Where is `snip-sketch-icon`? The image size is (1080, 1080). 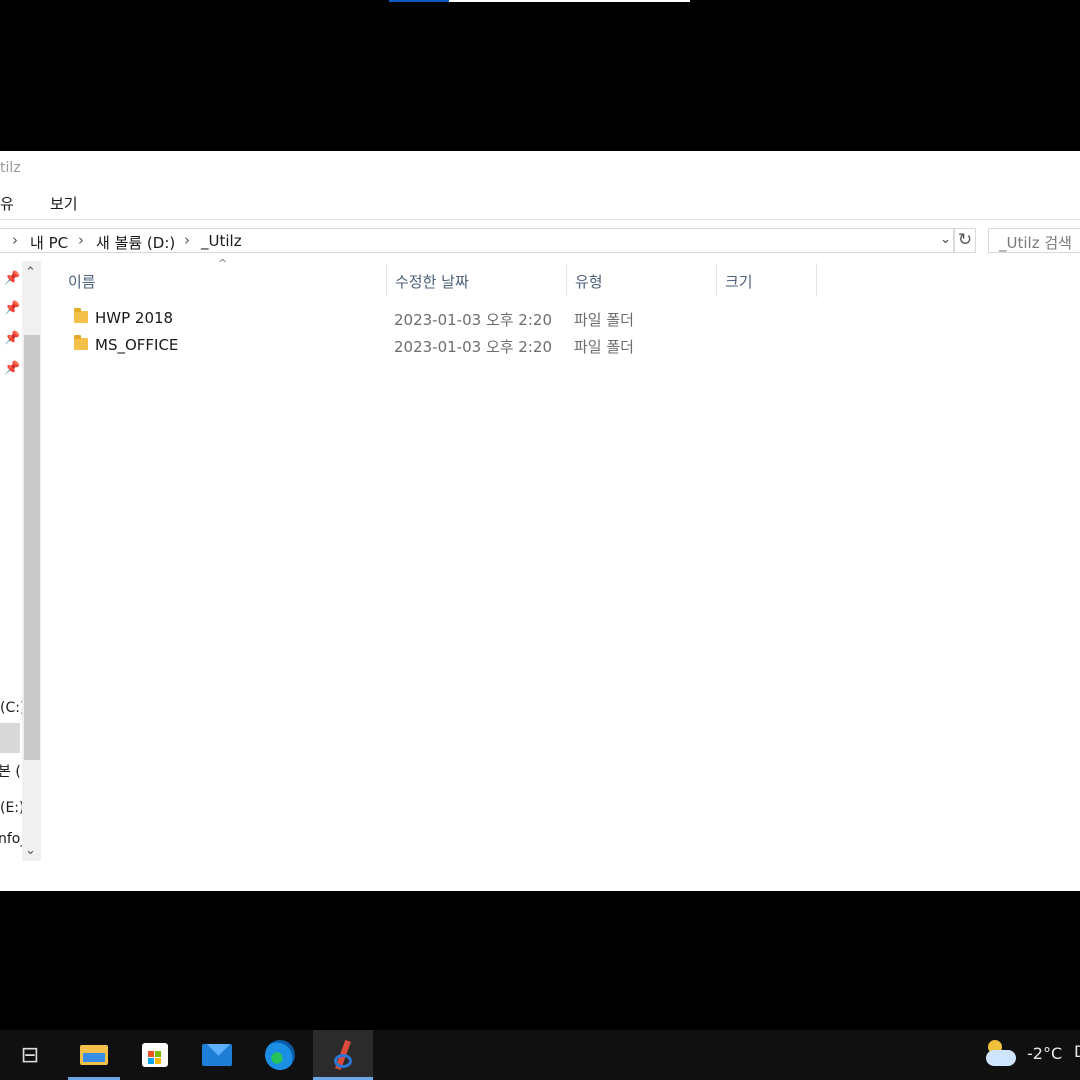
snip-sketch-icon is located at coordinates (343, 1055).